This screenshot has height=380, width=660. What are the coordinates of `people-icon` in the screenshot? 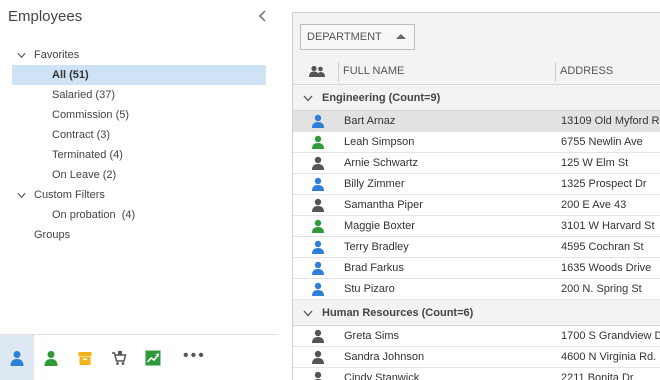 It's located at (317, 71).